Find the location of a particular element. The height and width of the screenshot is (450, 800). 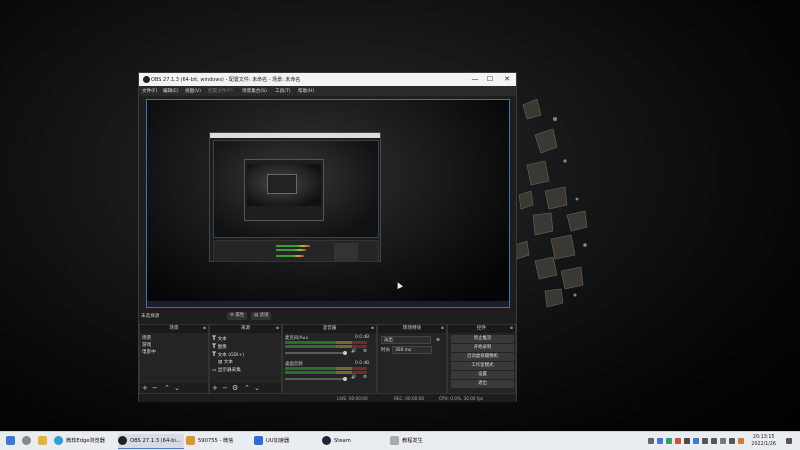

windows-icon is located at coordinates (10, 440).